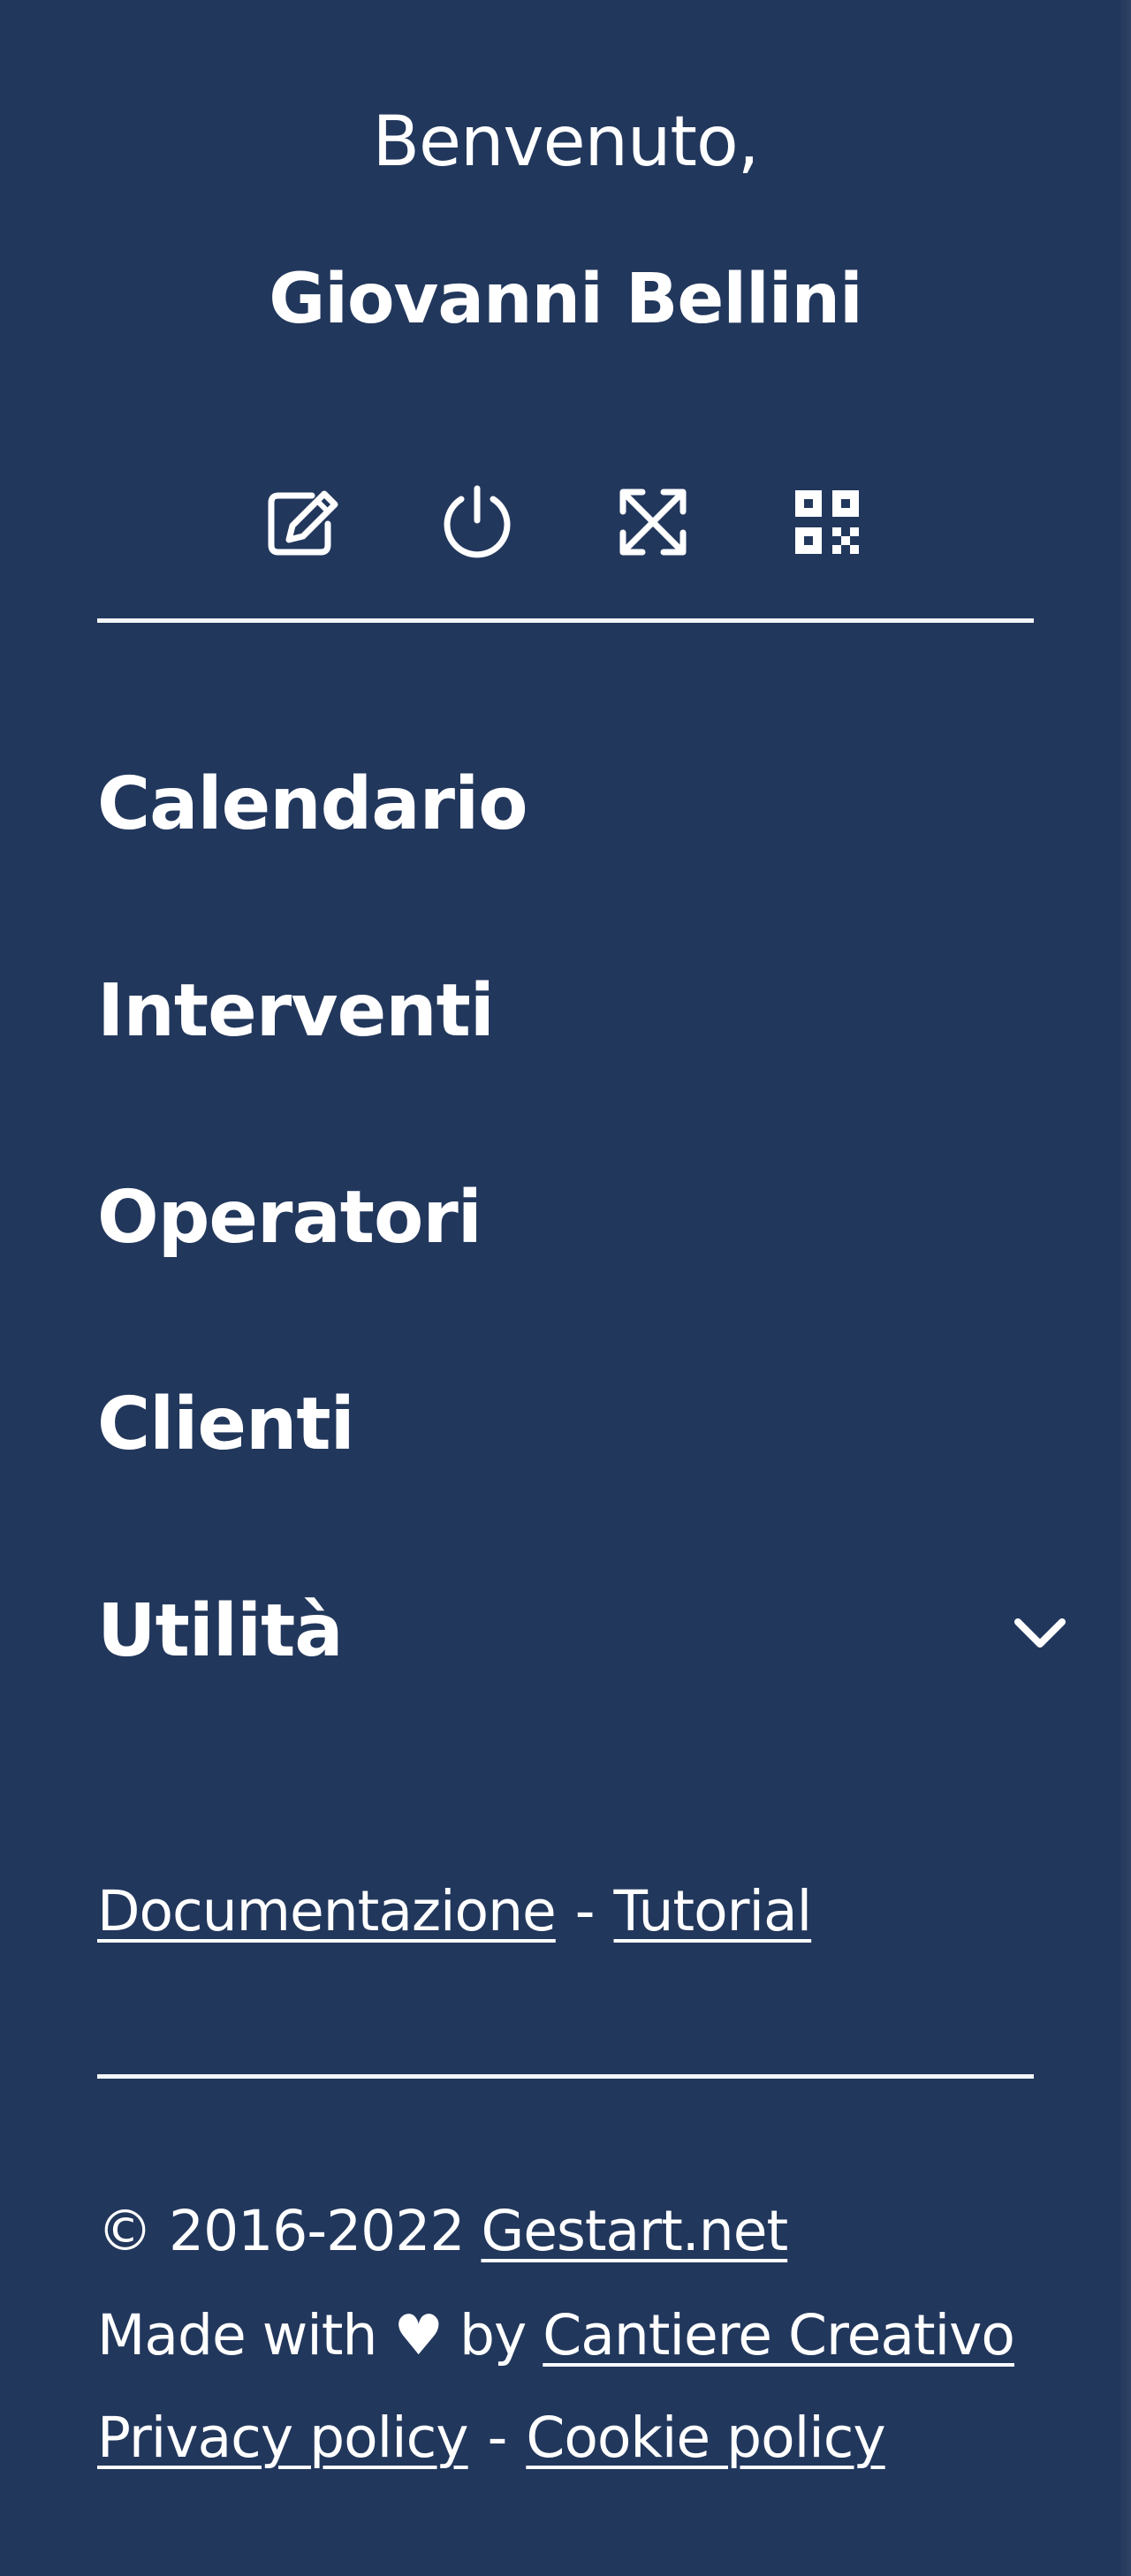 This screenshot has width=1131, height=2576. Describe the element at coordinates (296, 1011) in the screenshot. I see `nav-item-label: Interventi` at that location.